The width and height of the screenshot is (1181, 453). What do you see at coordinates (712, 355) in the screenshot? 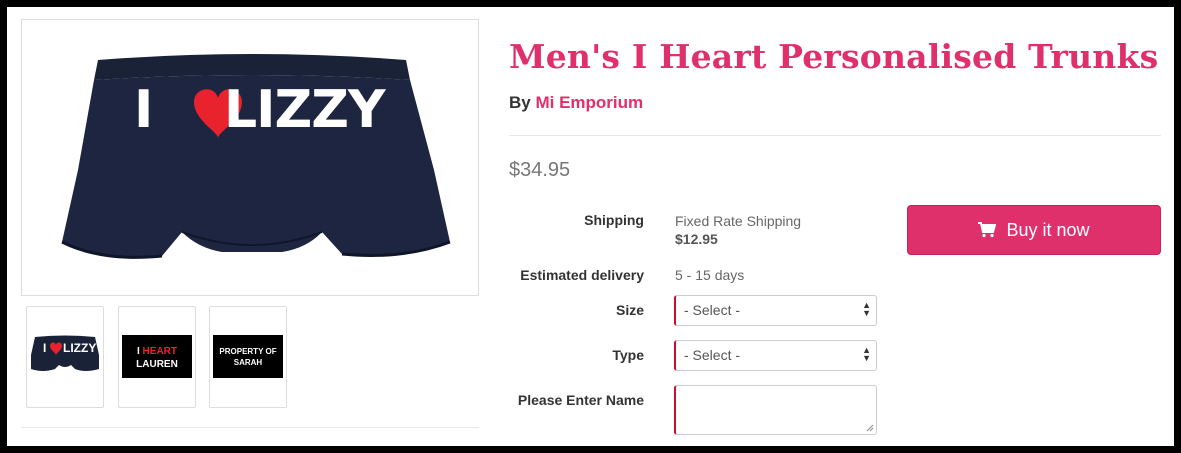
I see `type-selected-value: - Select -` at bounding box center [712, 355].